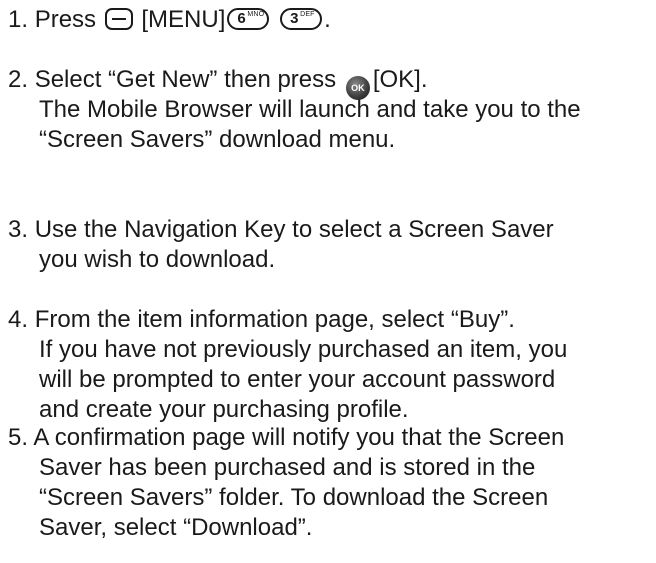  Describe the element at coordinates (18, 19) in the screenshot. I see `step-number: 1.` at that location.